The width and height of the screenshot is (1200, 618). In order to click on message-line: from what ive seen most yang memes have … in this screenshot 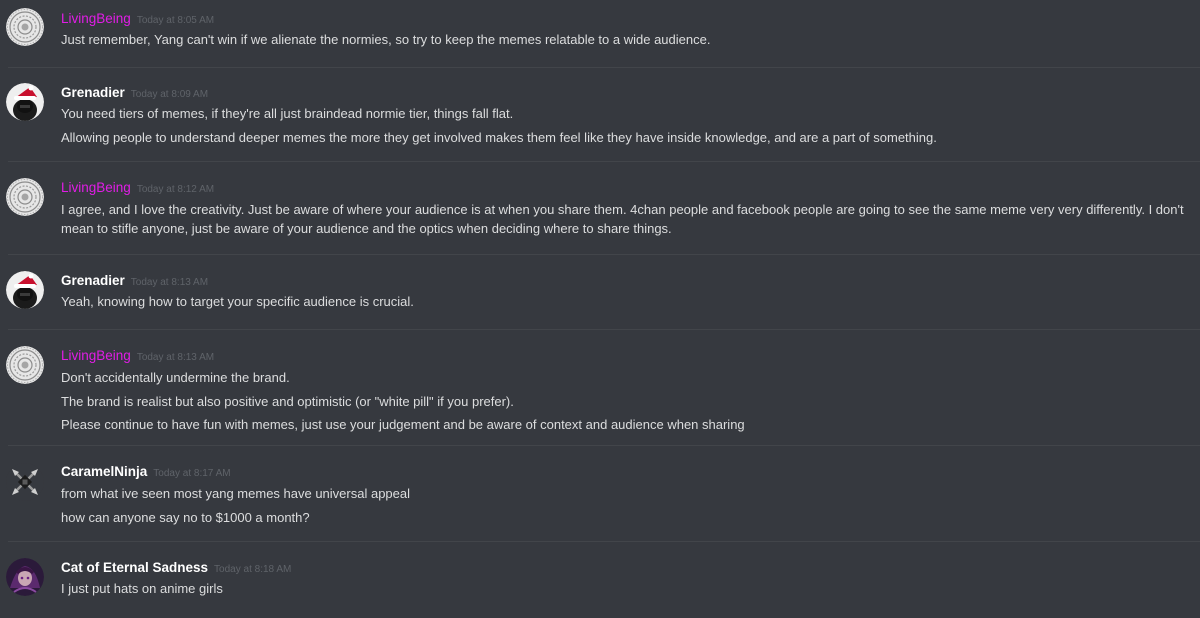, I will do `click(236, 493)`.